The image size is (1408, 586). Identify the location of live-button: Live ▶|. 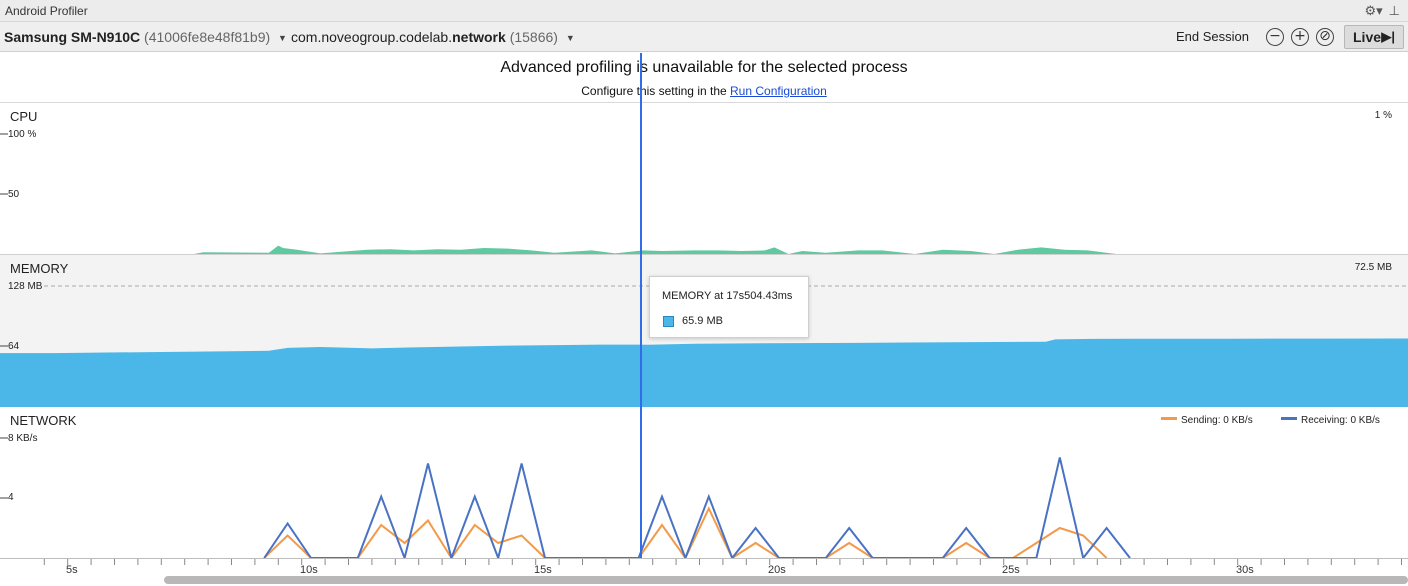
(1374, 37).